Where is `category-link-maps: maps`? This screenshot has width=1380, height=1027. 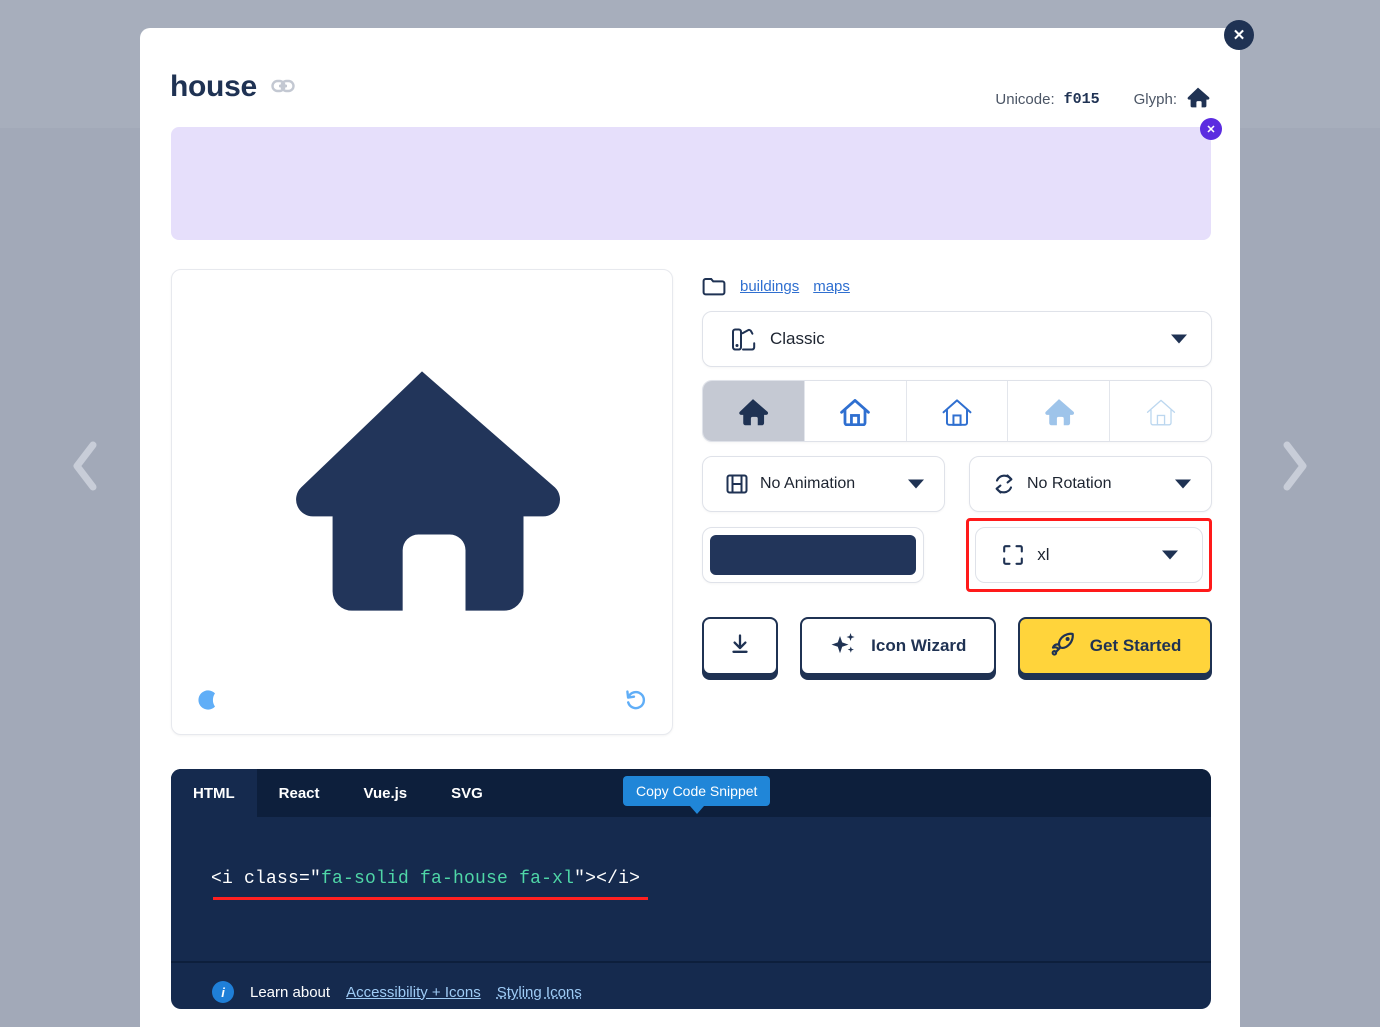 category-link-maps: maps is located at coordinates (831, 286).